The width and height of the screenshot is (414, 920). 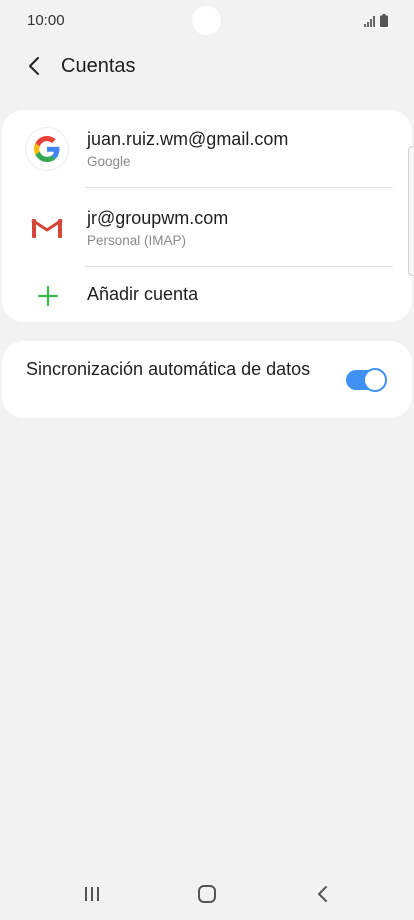 I want to click on recents-icon, so click(x=92, y=894).